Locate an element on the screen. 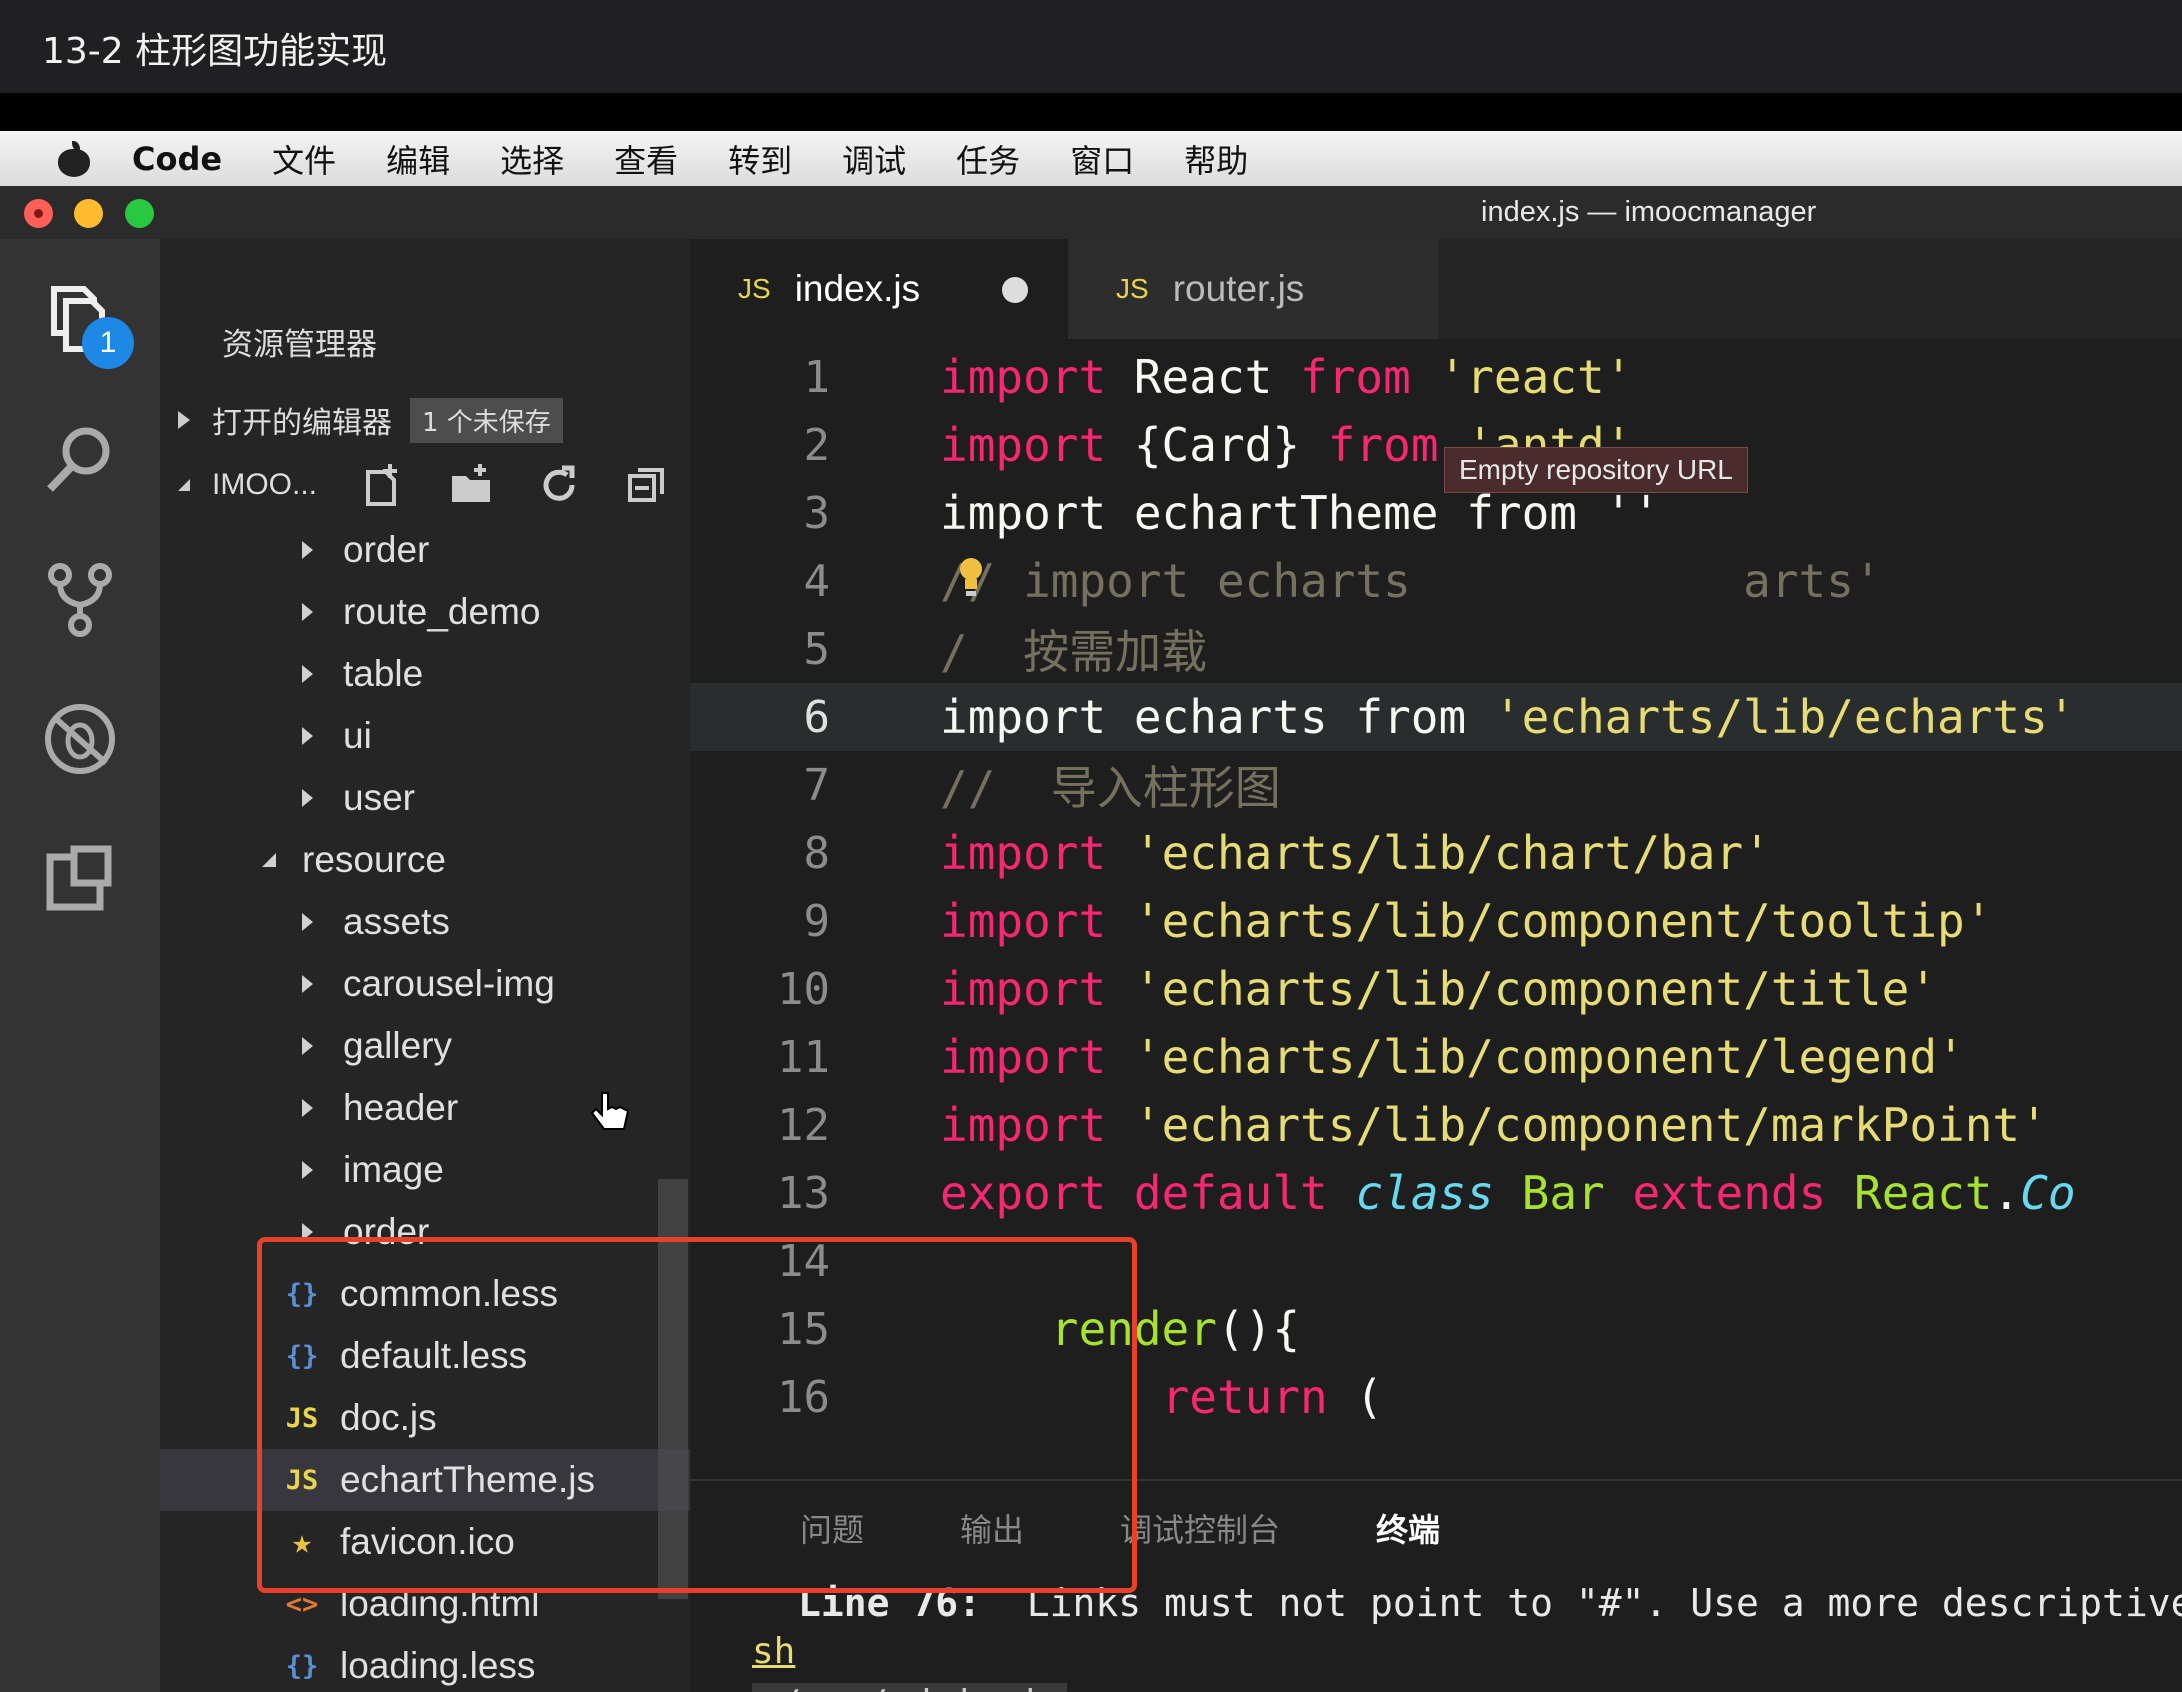 This screenshot has height=1692, width=2182. line-number: 9 is located at coordinates (817, 921).